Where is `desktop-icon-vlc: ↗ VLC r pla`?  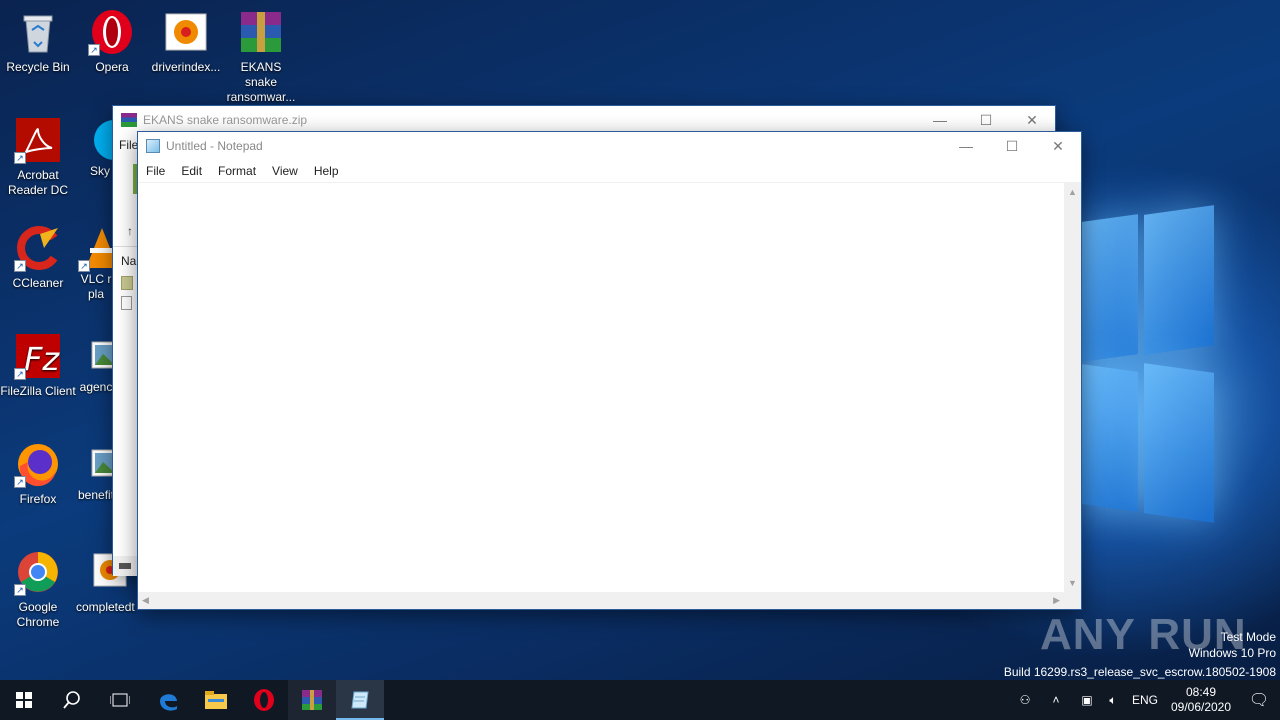 desktop-icon-vlc: ↗ VLC r pla is located at coordinates (94, 263).